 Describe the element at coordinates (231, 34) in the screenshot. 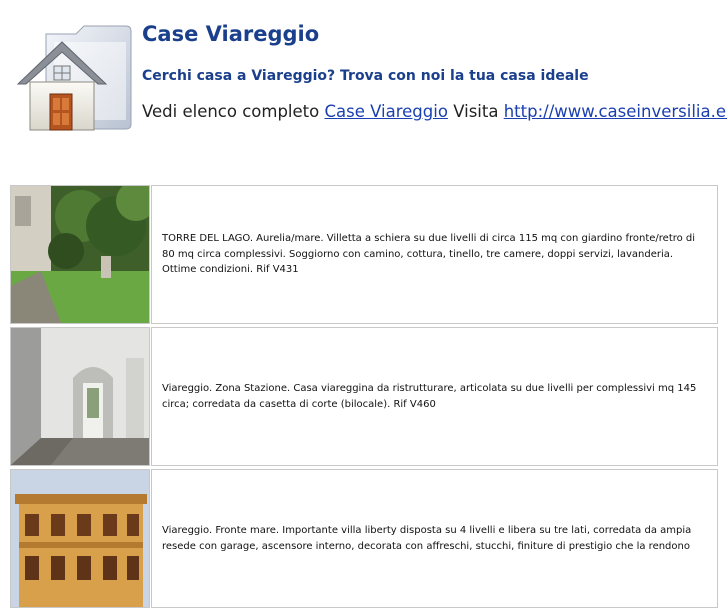

I see `page-title: Case Viareggio` at that location.